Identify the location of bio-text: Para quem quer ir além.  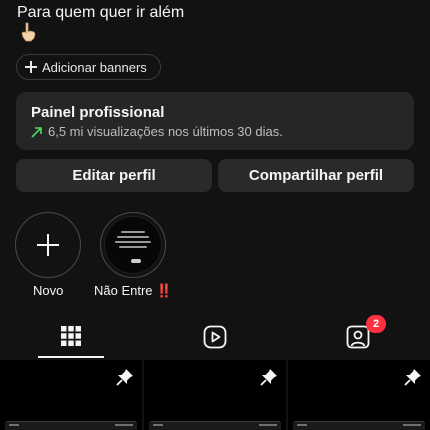
(101, 12).